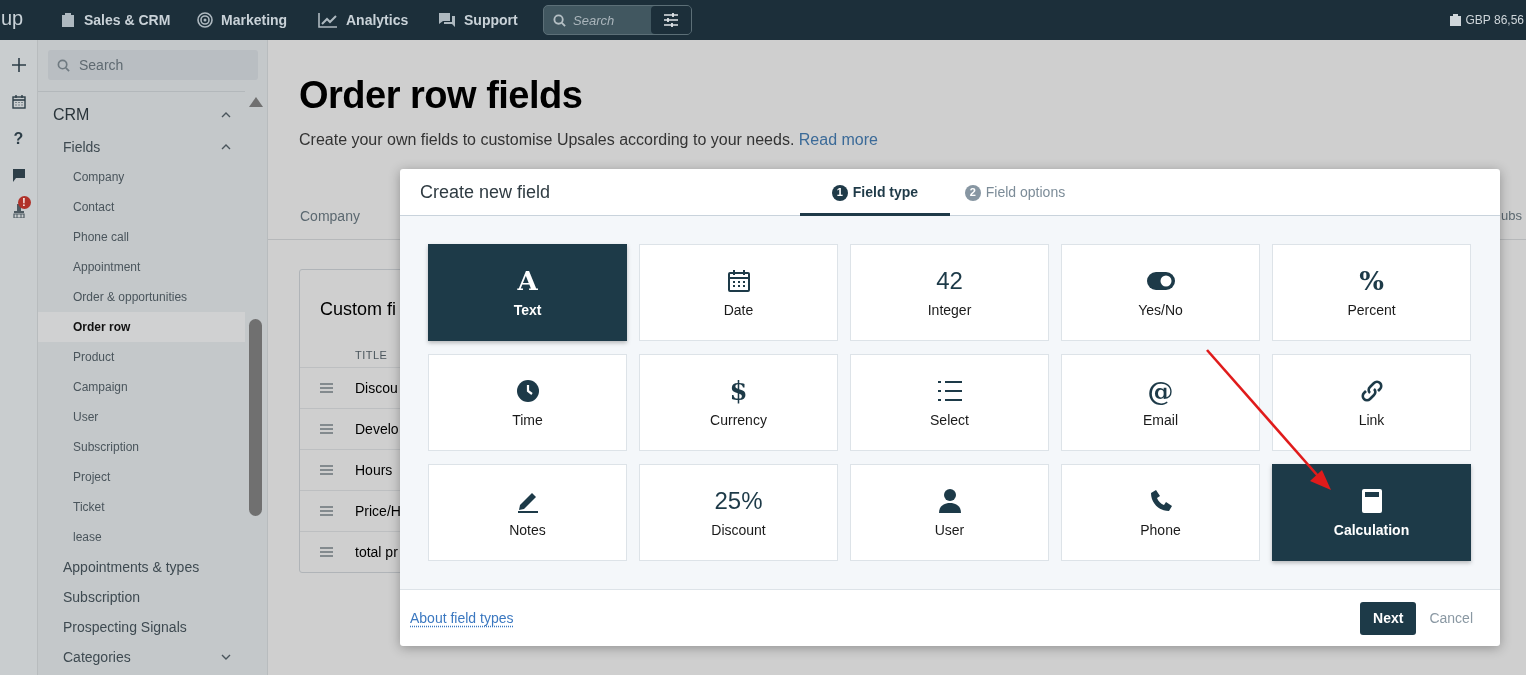  Describe the element at coordinates (141, 357) in the screenshot. I see `sidebar-item: Product` at that location.